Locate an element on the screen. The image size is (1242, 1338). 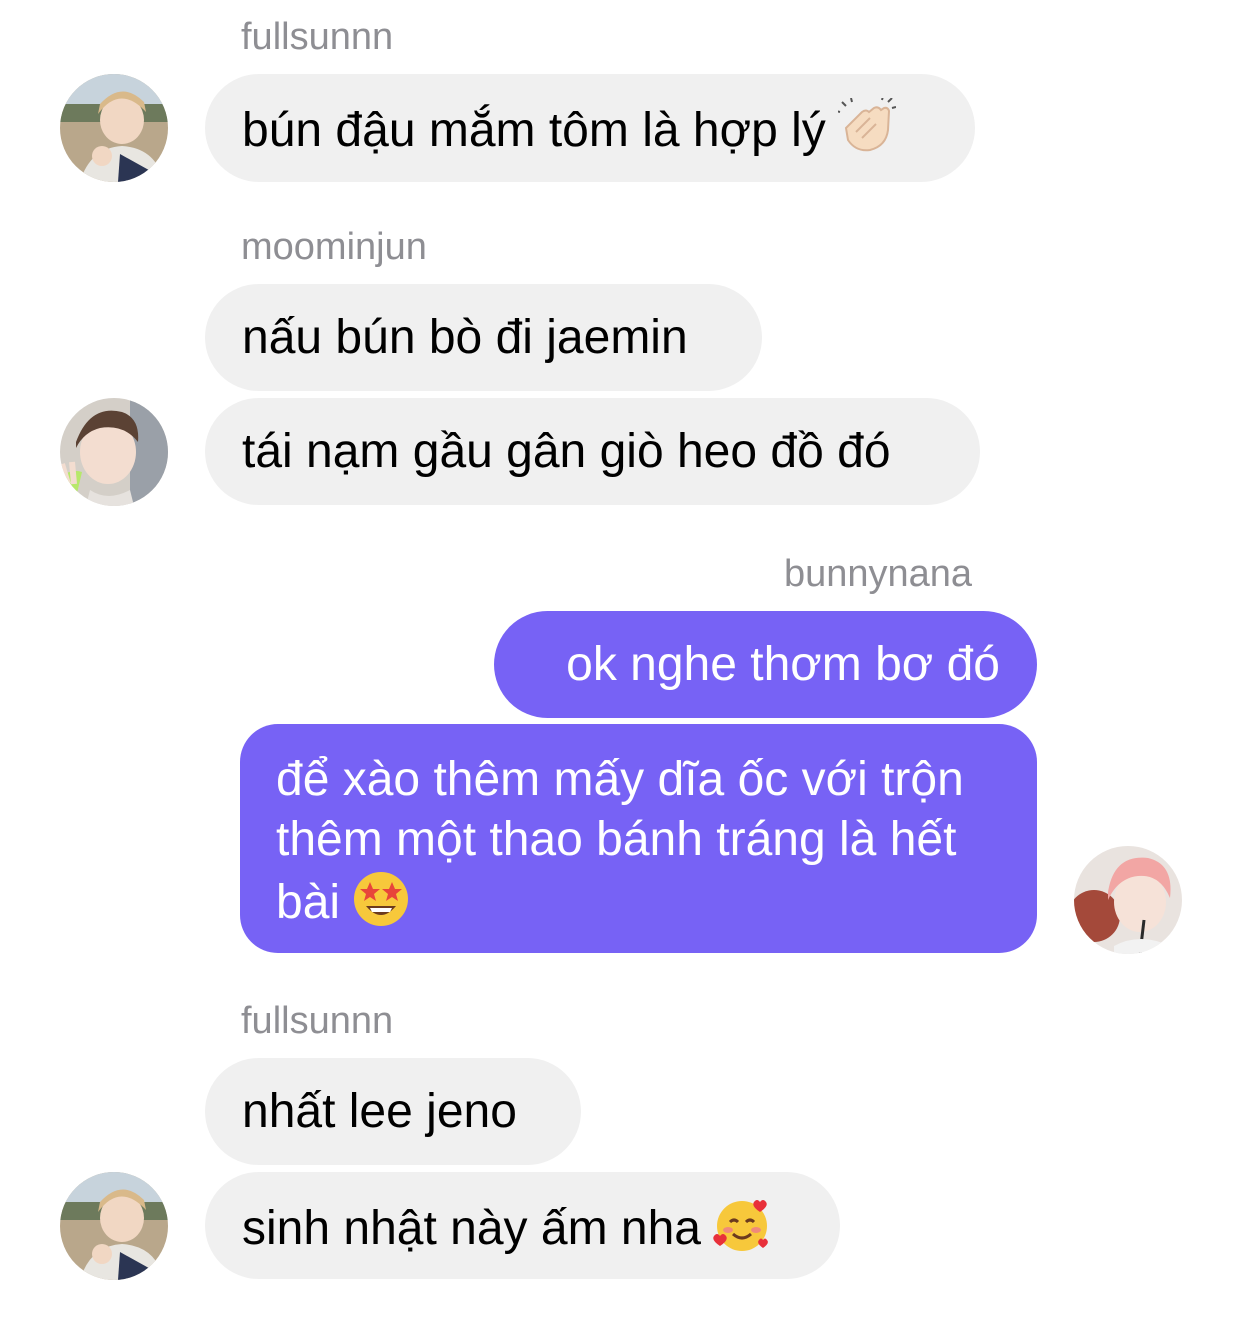
message-text: sinh nhật này ấm nha is located at coordinates (471, 1228).